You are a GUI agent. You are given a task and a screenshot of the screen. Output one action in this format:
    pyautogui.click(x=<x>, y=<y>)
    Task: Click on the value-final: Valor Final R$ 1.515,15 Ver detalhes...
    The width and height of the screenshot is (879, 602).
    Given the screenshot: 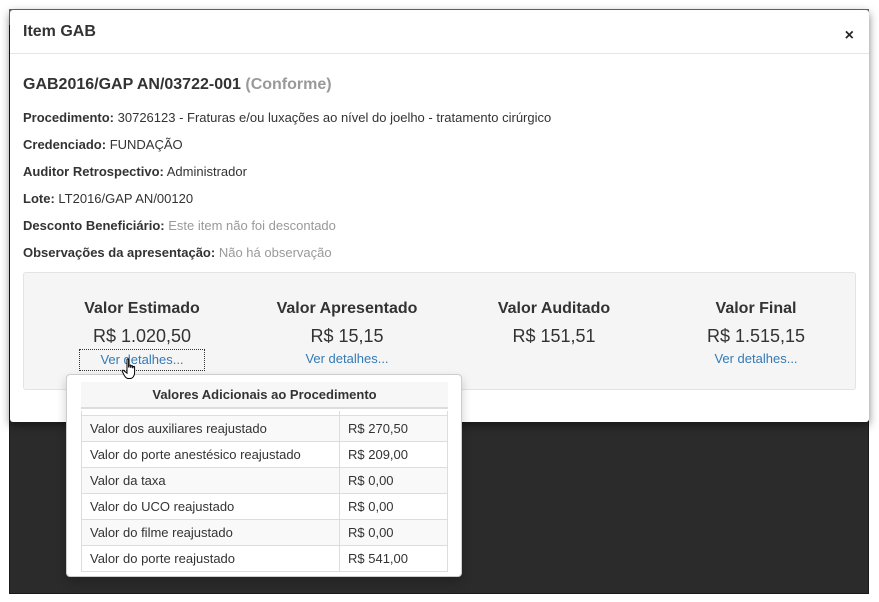 What is the action you would take?
    pyautogui.click(x=756, y=334)
    